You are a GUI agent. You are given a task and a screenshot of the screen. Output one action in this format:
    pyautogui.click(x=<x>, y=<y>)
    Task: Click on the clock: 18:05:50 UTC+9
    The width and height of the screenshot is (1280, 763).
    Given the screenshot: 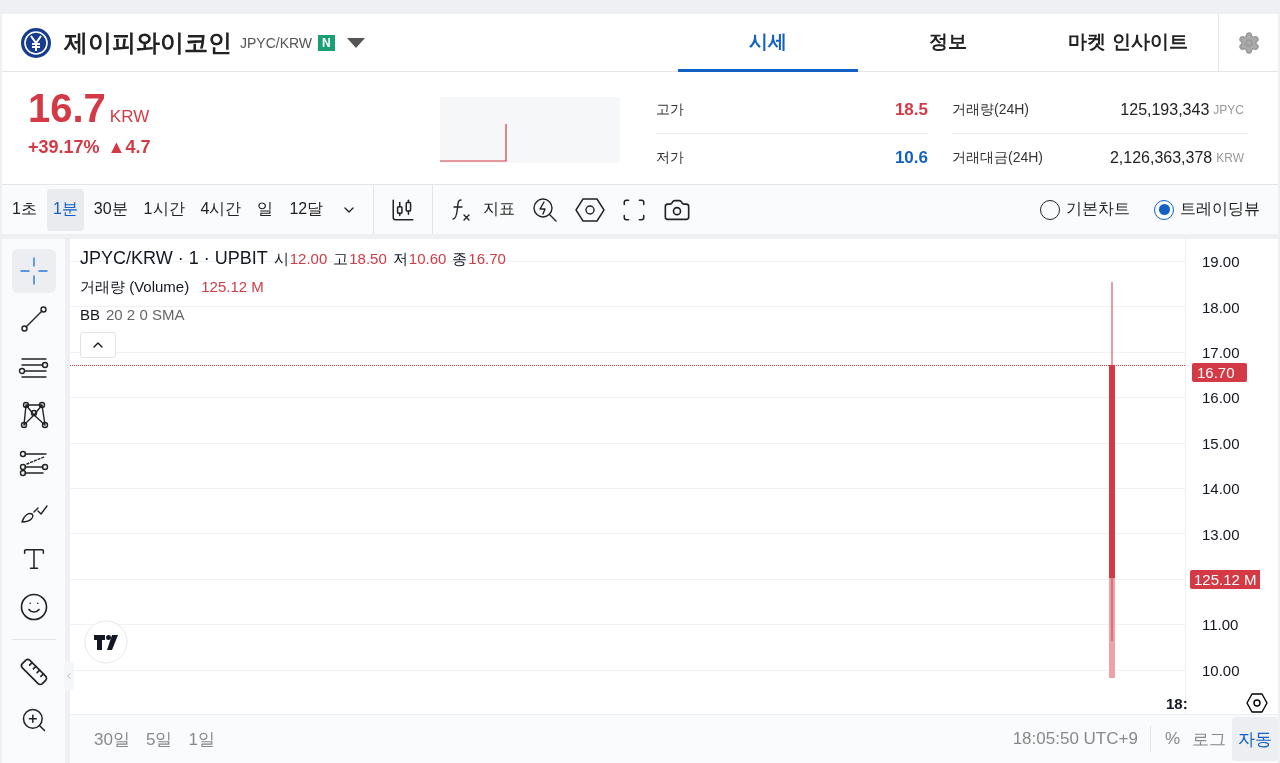 What is the action you would take?
    pyautogui.click(x=1075, y=739)
    